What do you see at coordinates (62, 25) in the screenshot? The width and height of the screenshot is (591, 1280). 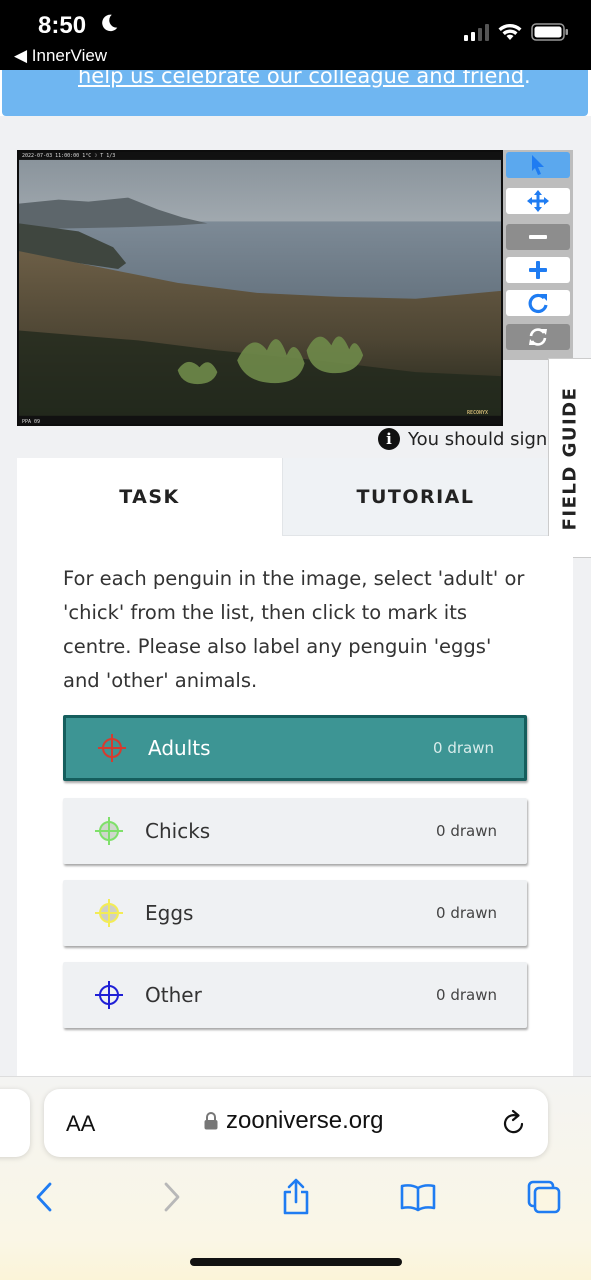 I see `status-time: 8:50` at bounding box center [62, 25].